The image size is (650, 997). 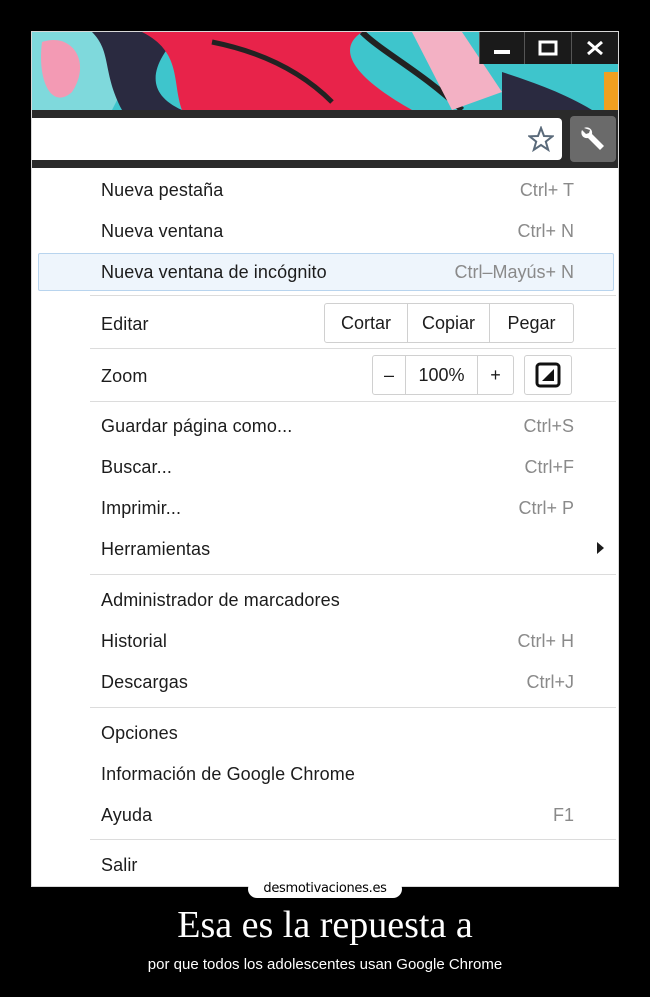 I want to click on maximize-button, so click(x=547, y=48).